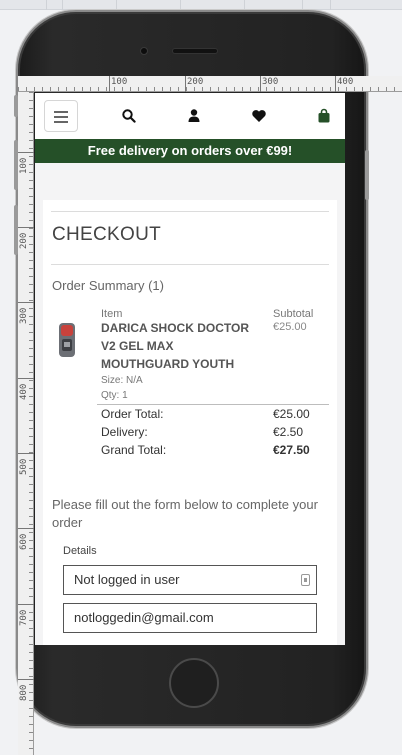 This screenshot has width=402, height=755. What do you see at coordinates (288, 432) in the screenshot?
I see `delivery-value: €2.50` at bounding box center [288, 432].